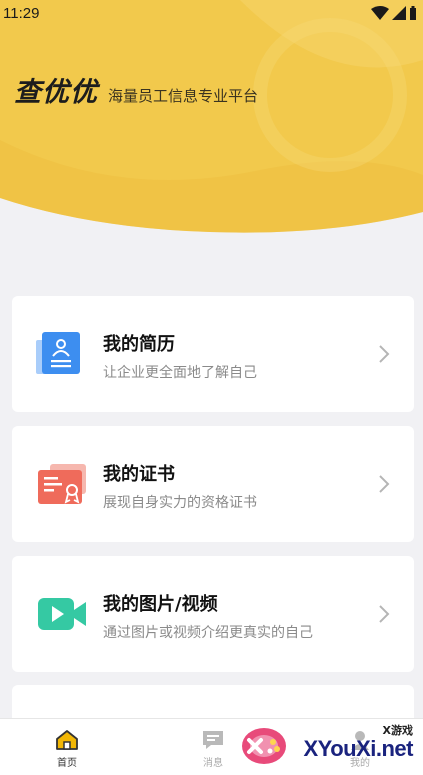  Describe the element at coordinates (208, 633) in the screenshot. I see `card-description: 通过图片或视频介绍更真实的自己` at that location.